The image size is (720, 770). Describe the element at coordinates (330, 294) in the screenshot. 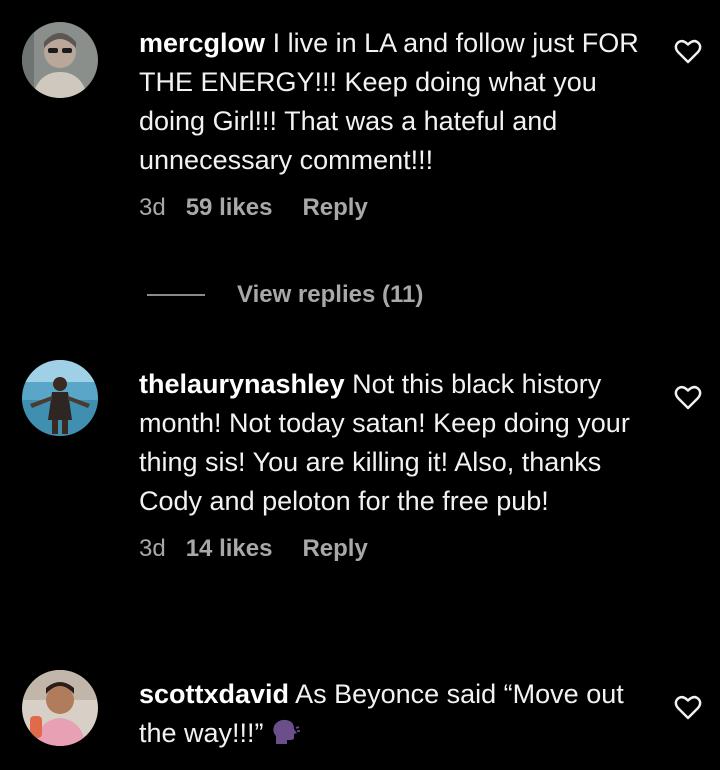

I see `view-replies-label: View replies (11)` at that location.